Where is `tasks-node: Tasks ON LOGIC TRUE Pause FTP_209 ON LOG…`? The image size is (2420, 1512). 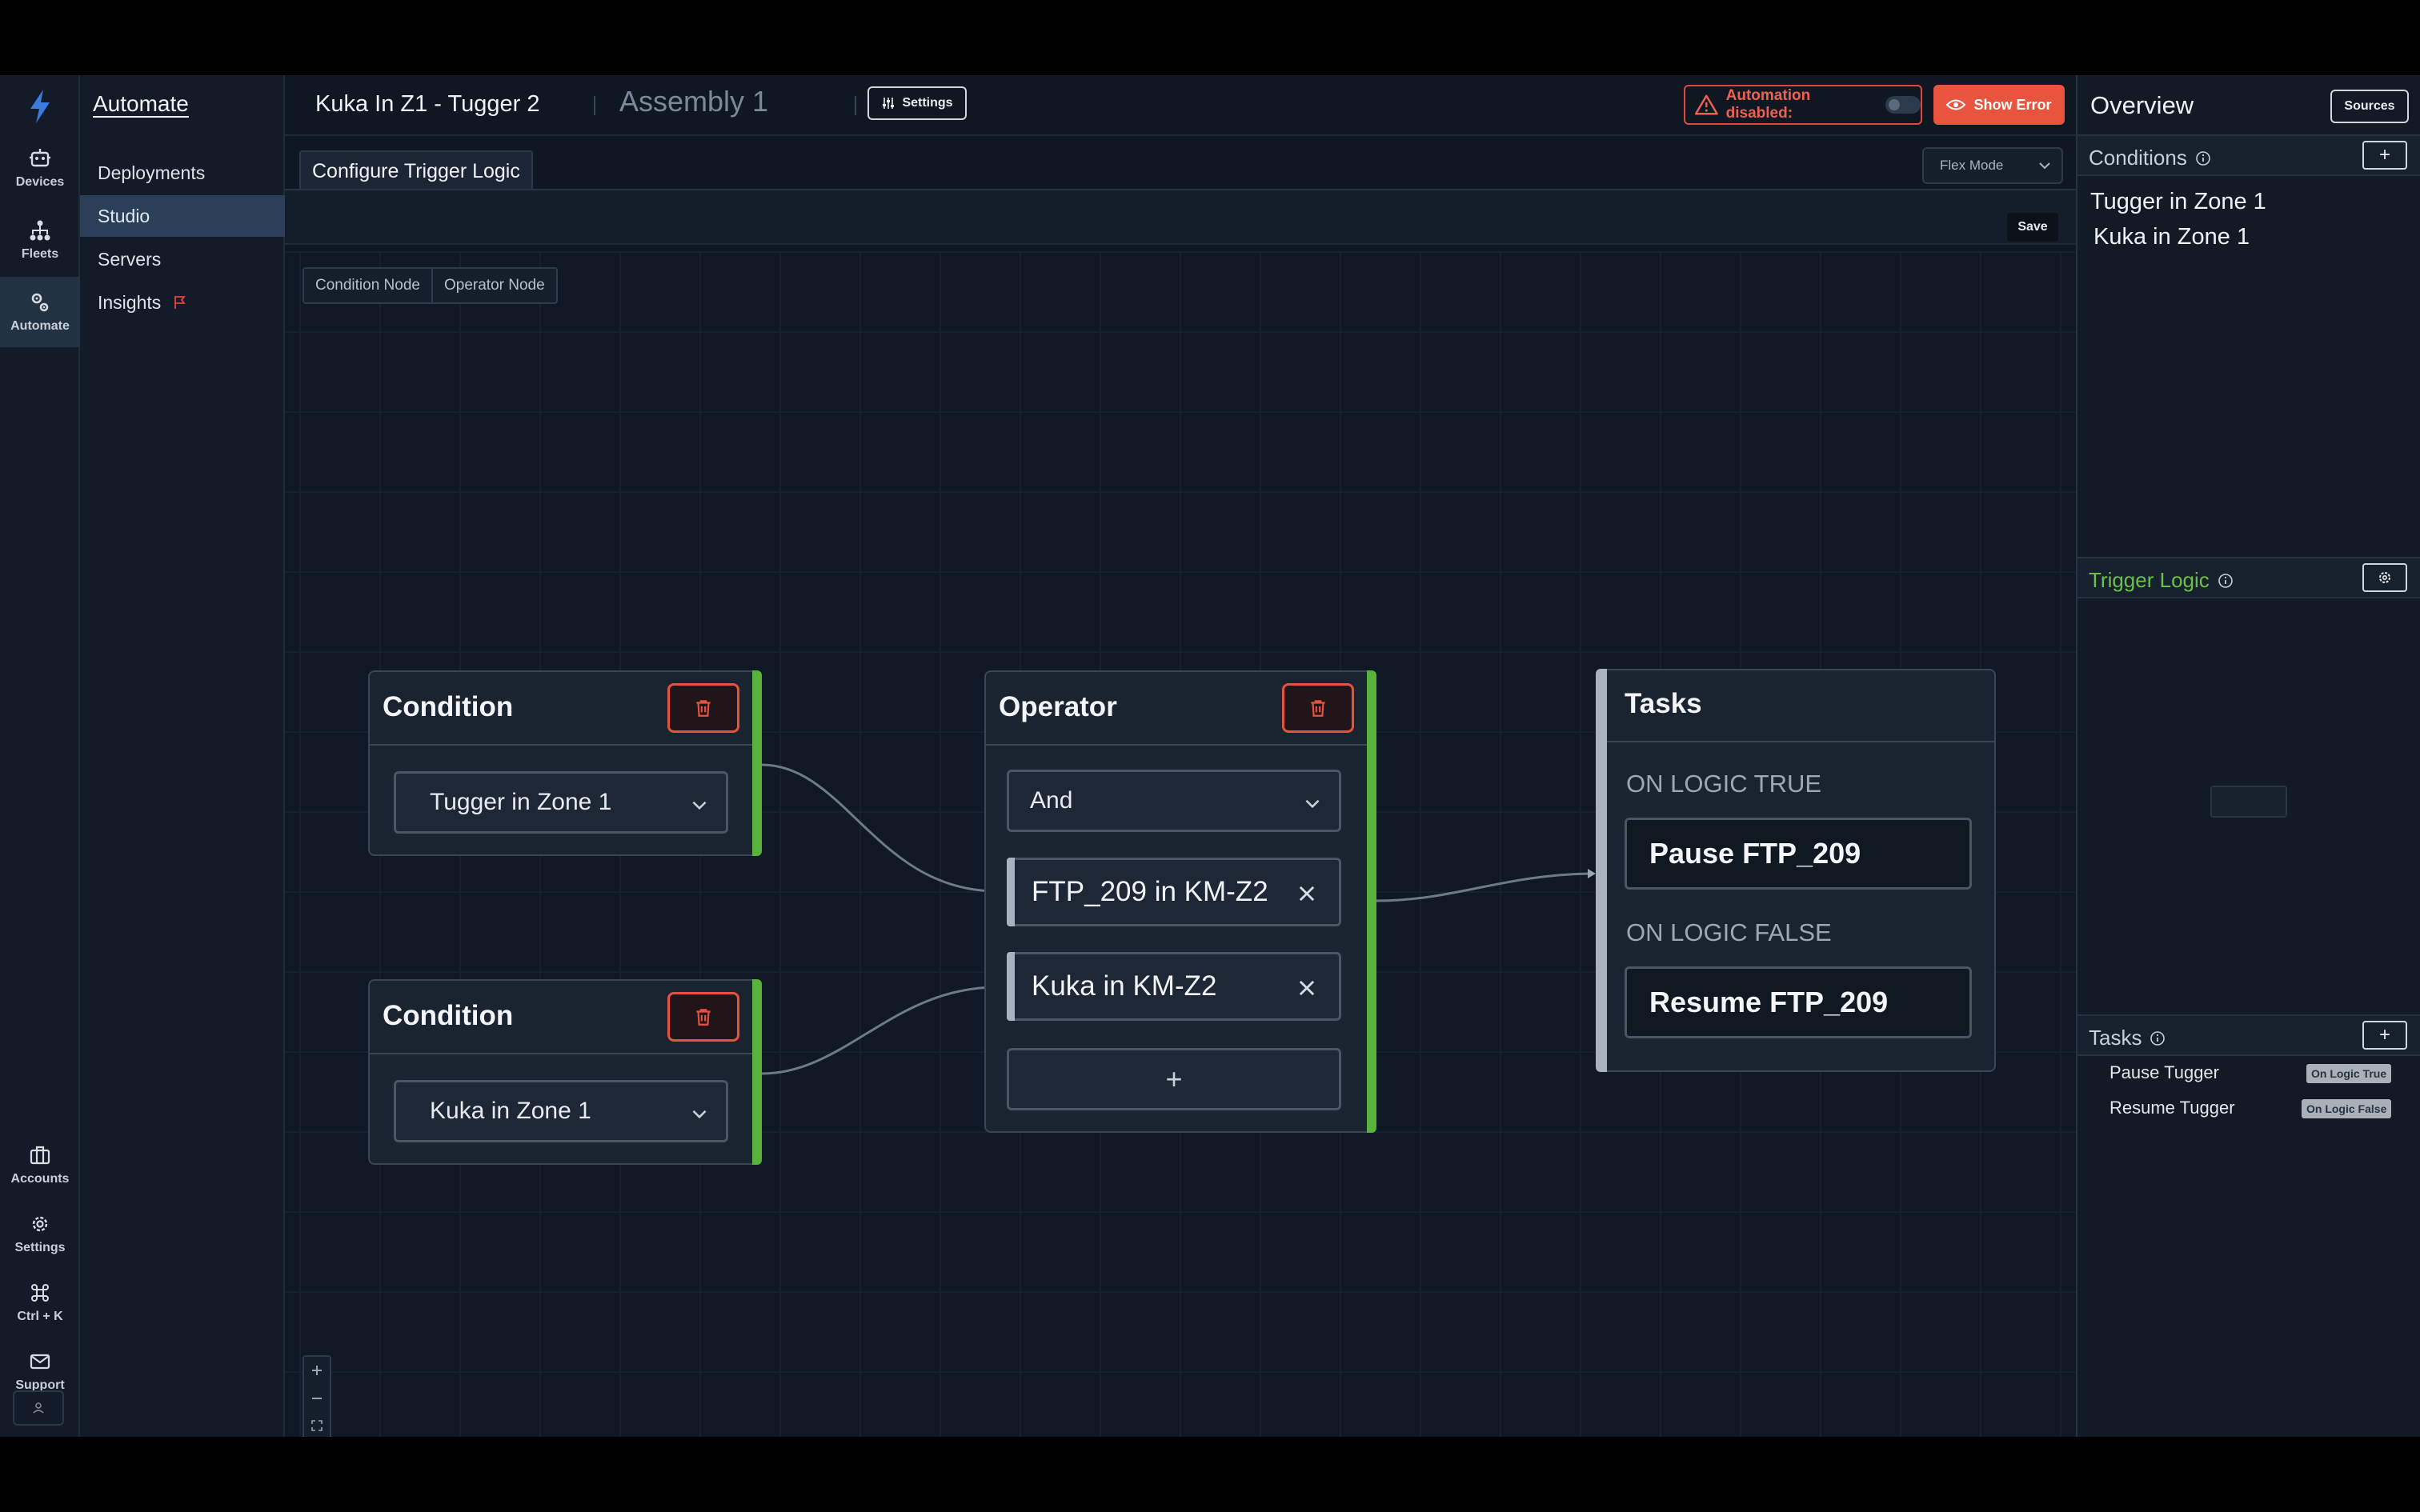 tasks-node: Tasks ON LOGIC TRUE Pause FTP_209 ON LOG… is located at coordinates (1796, 870).